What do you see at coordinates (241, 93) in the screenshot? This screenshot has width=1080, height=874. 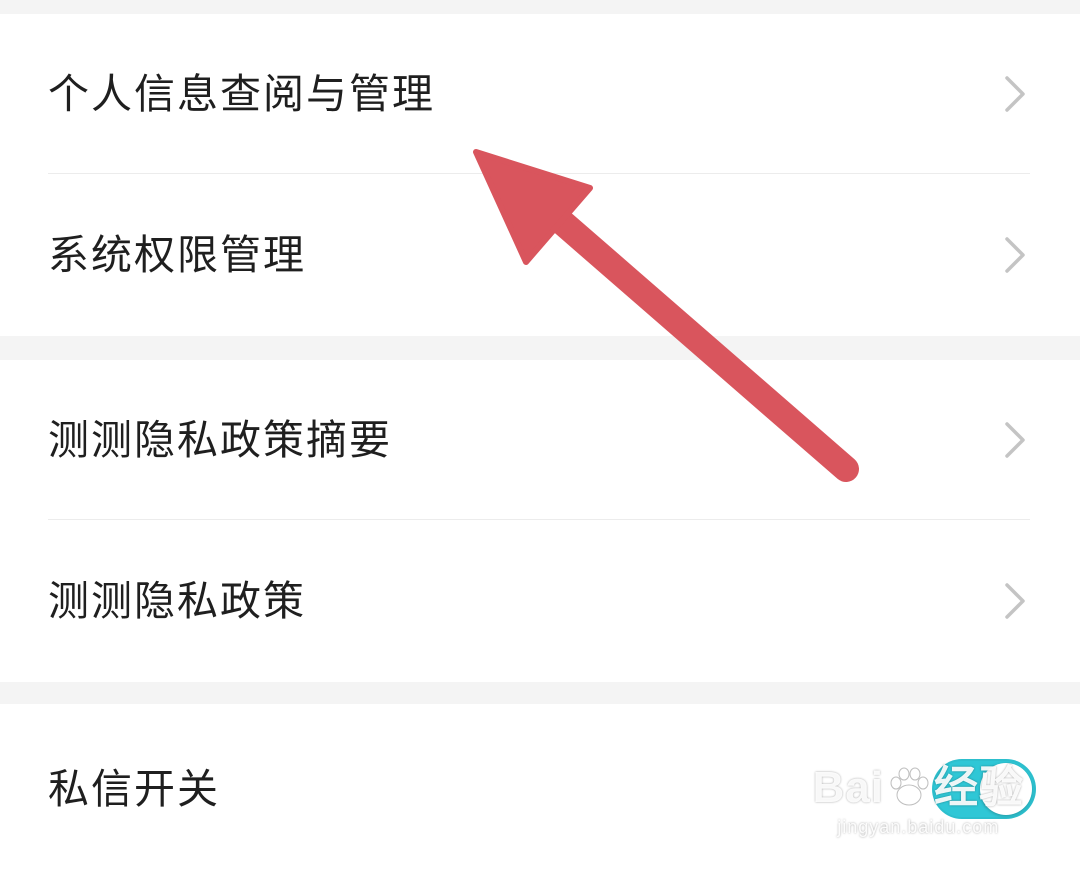 I see `menu-item-label: 个人信息查阅与管理` at bounding box center [241, 93].